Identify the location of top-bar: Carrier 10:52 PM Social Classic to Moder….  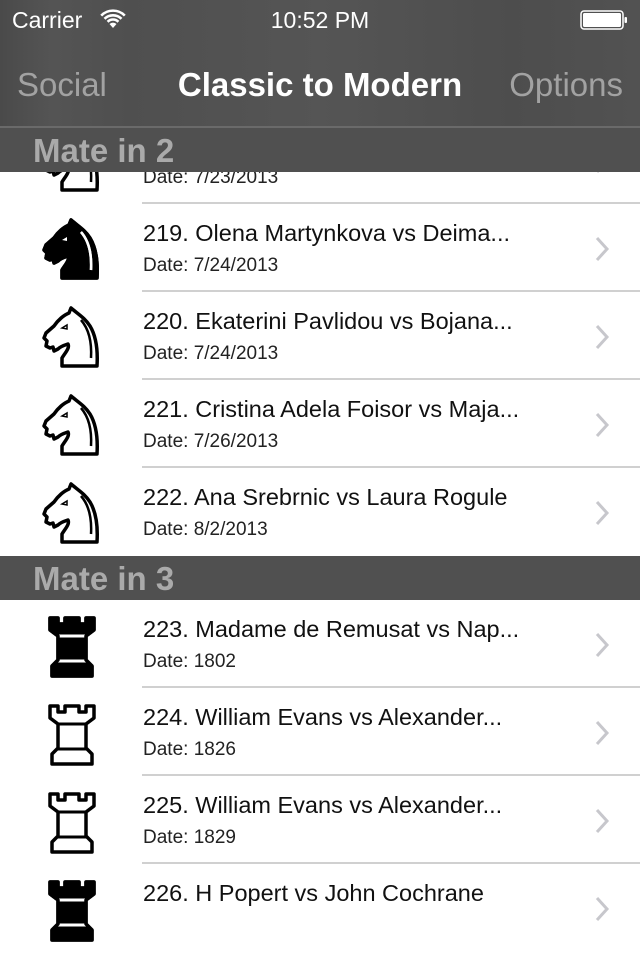
(320, 64).